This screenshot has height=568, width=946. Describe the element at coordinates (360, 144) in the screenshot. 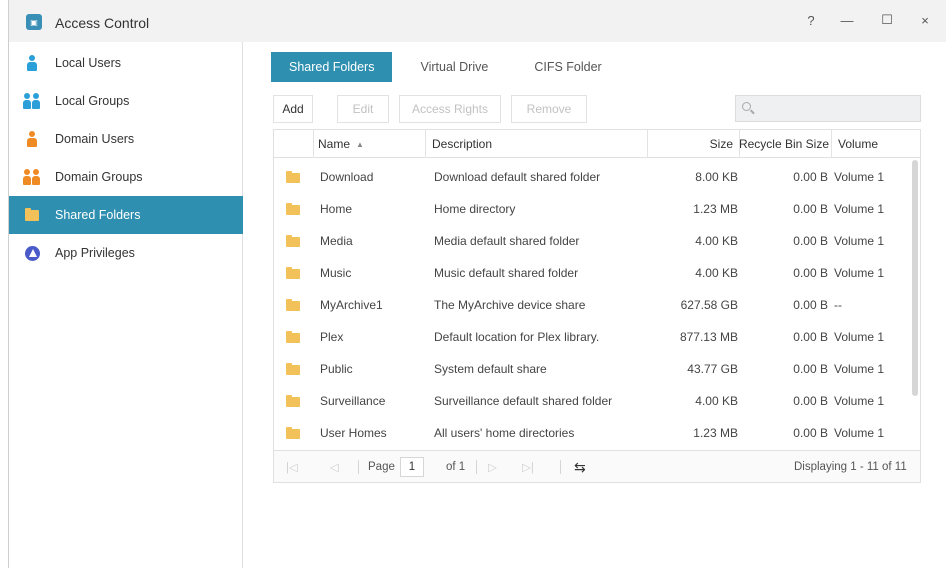

I see `sort-ascending-icon: ▲` at that location.